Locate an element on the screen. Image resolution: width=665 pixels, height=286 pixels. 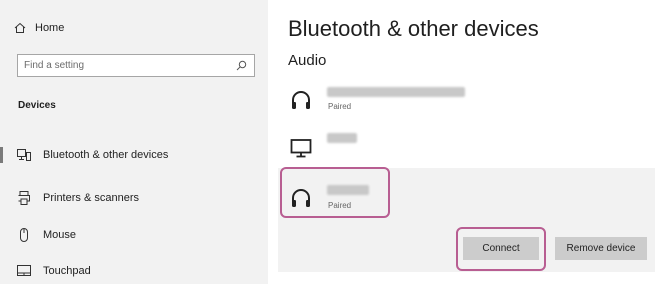
headphones-icon is located at coordinates (301, 100).